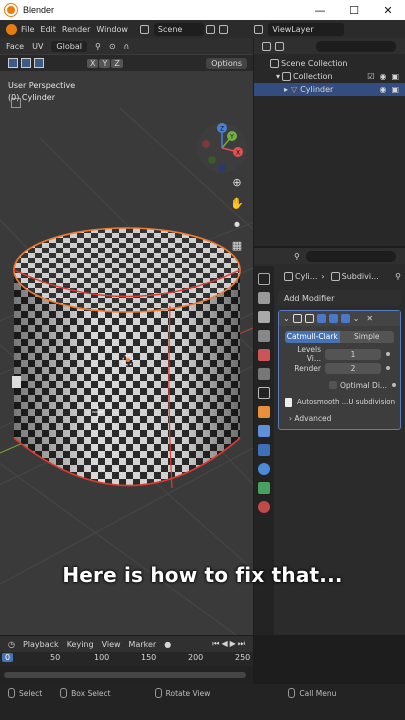  What do you see at coordinates (290, 418) in the screenshot?
I see `chevron-right-icon: ›` at bounding box center [290, 418].